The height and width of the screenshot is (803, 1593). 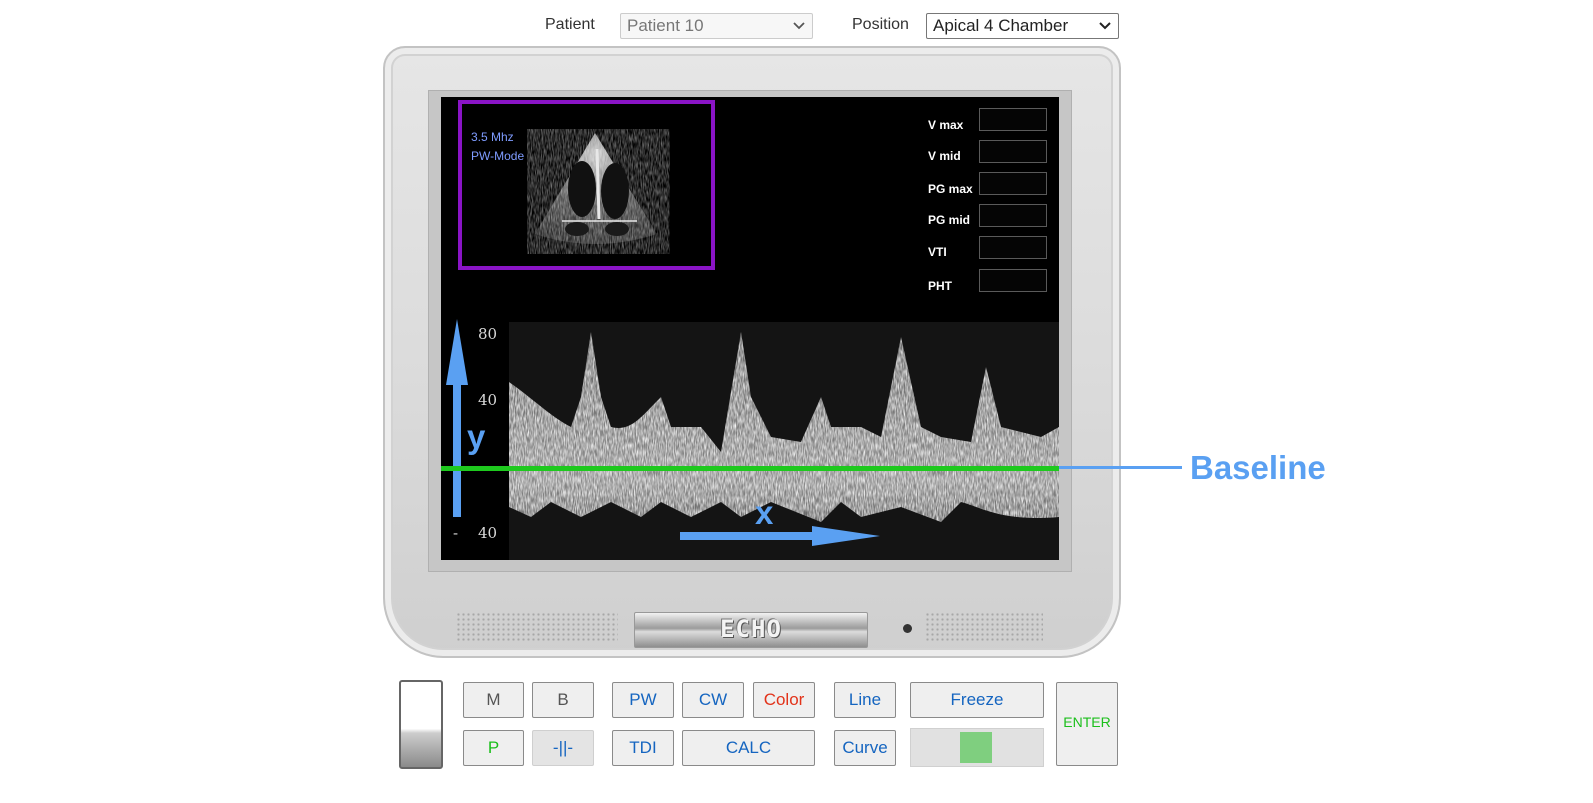 I want to click on line-button: Line, so click(x=865, y=700).